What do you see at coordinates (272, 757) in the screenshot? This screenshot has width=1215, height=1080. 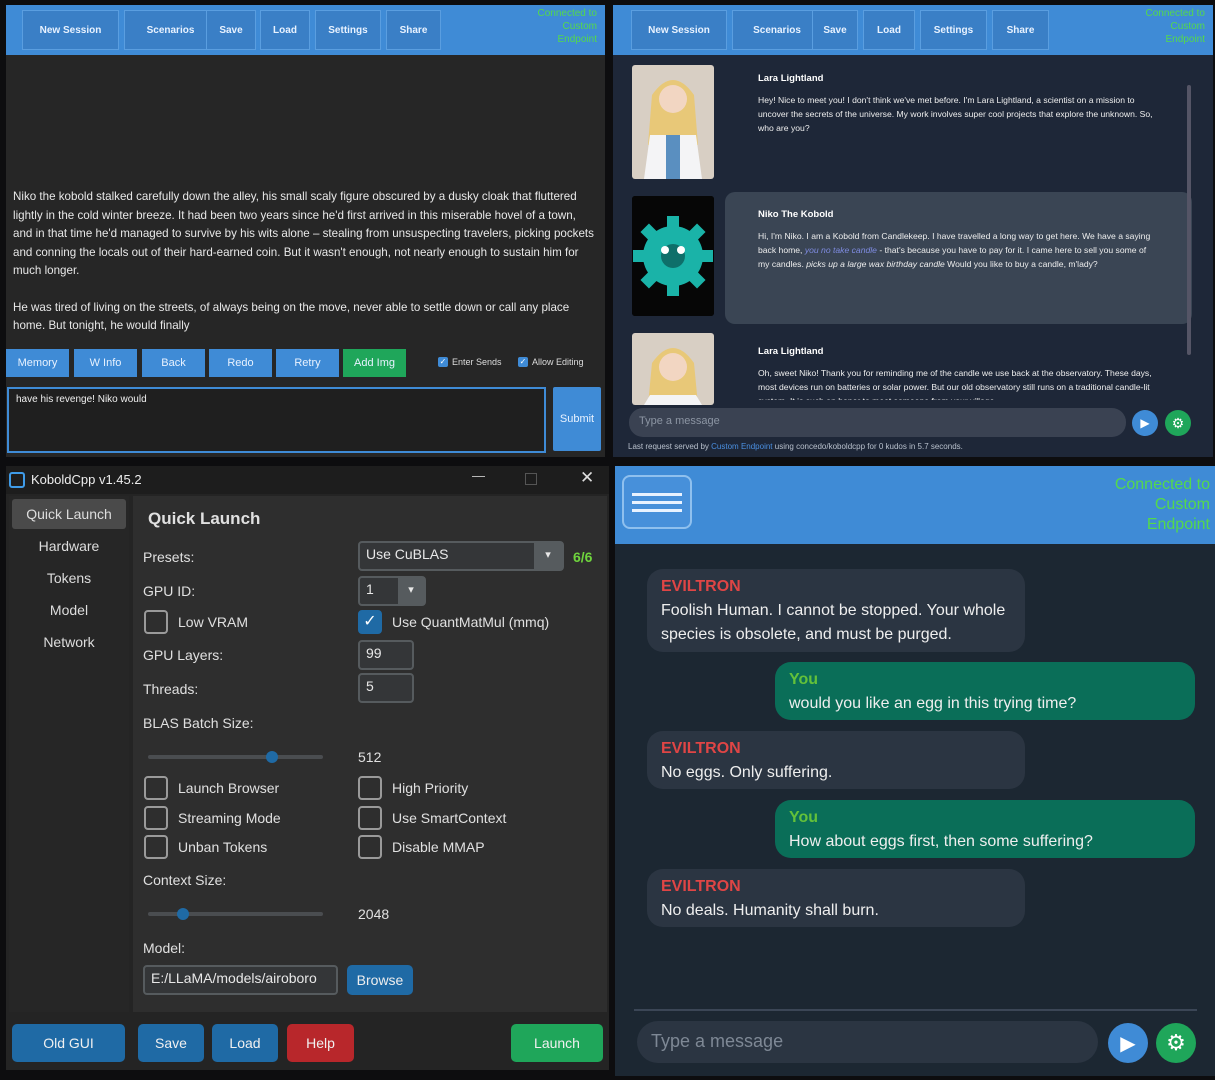 I see `blas-slider-handle` at bounding box center [272, 757].